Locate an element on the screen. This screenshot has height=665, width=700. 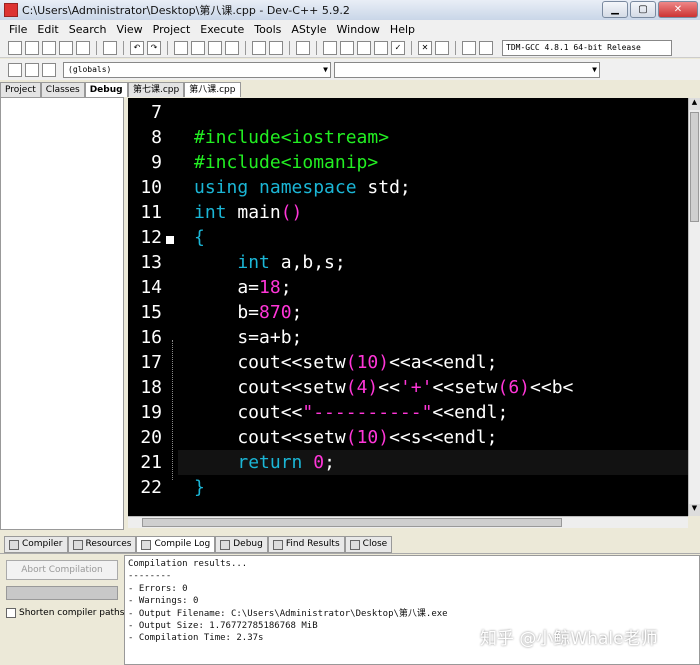
tab-label: Resources is located at coordinates (108, 544).